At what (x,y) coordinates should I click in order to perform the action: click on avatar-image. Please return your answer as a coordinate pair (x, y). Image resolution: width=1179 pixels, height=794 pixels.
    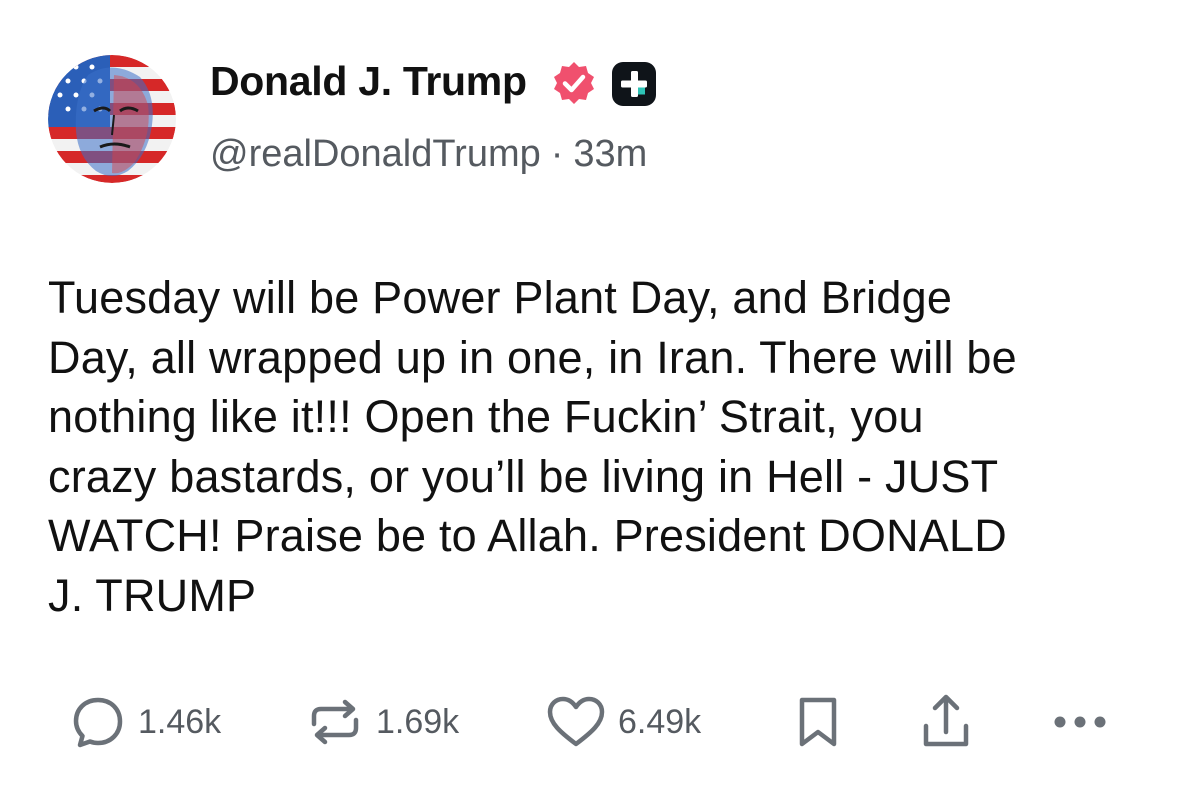
    Looking at the image, I should click on (112, 119).